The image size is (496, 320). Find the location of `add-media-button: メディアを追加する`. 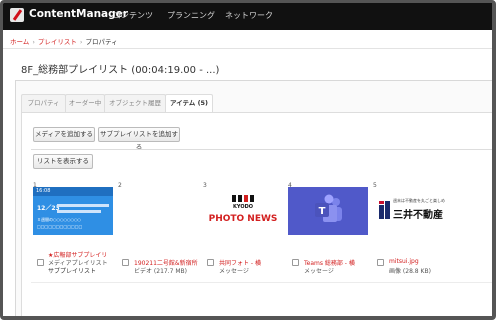

add-media-button: メディアを追加する is located at coordinates (64, 134).